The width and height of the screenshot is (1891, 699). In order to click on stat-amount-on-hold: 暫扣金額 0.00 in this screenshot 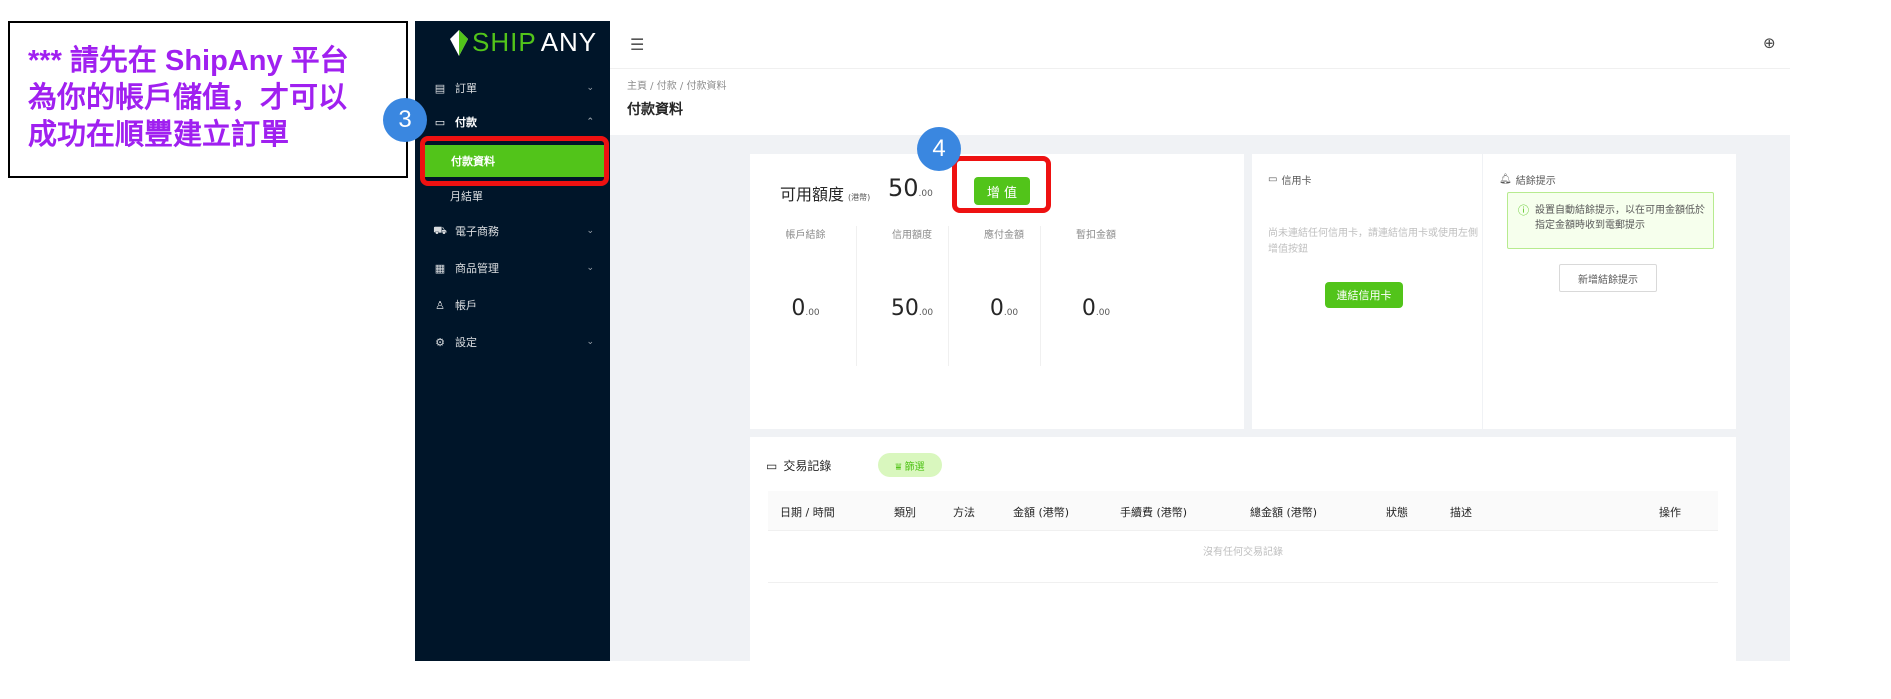, I will do `click(1095, 296)`.